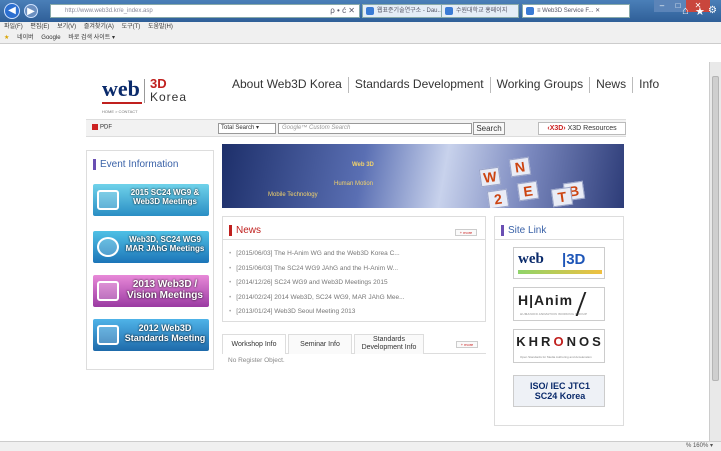 Image resolution: width=721 pixels, height=451 pixels. Describe the element at coordinates (715, 228) in the screenshot. I see `scrollbar-thumb` at that location.